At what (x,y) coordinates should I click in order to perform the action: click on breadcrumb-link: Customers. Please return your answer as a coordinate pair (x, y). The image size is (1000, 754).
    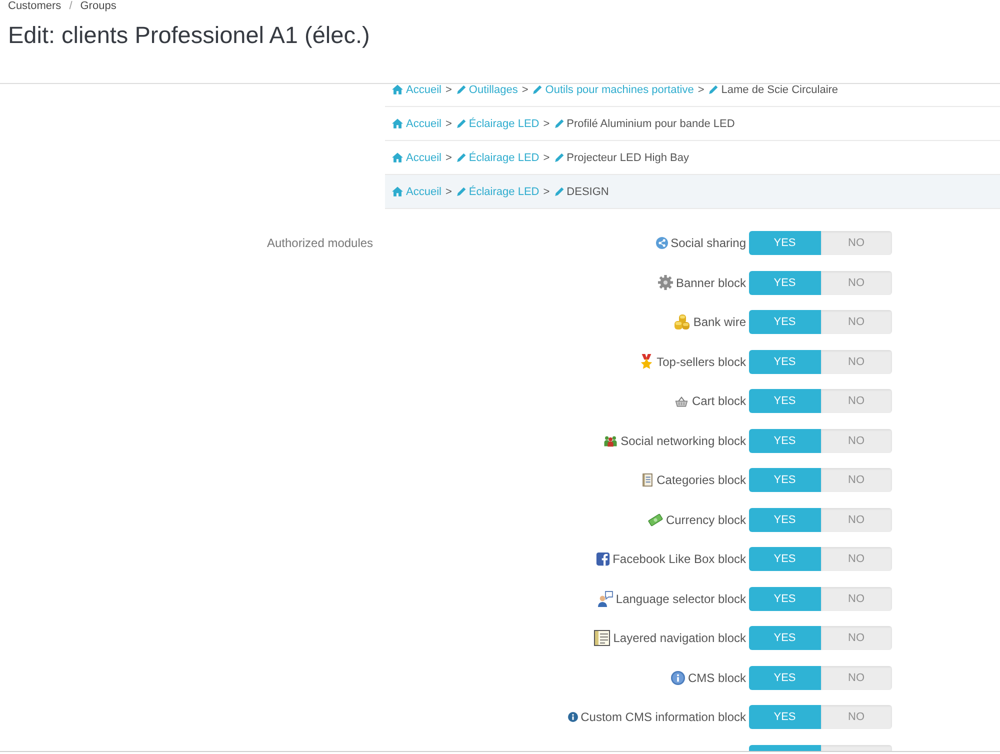
    Looking at the image, I should click on (35, 6).